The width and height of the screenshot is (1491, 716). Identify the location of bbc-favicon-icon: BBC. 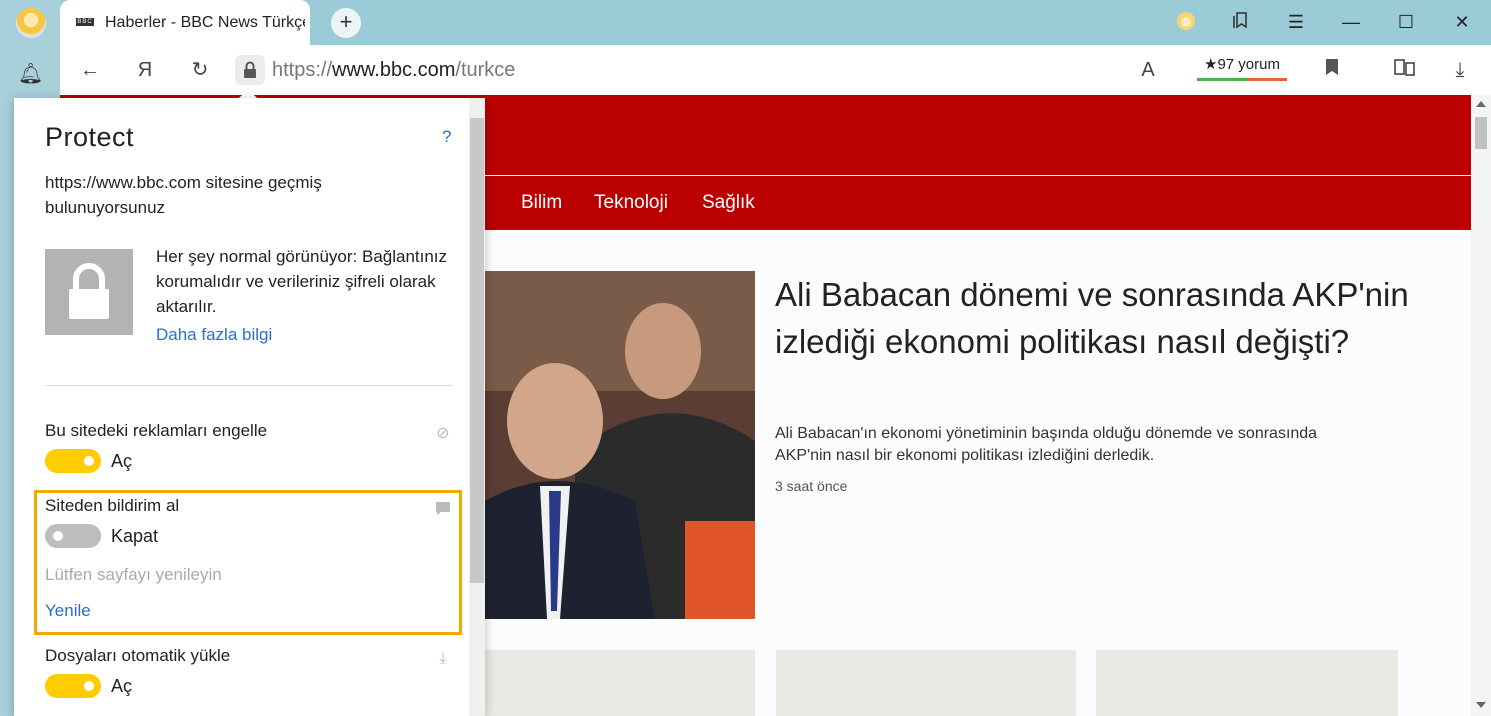
(85, 22).